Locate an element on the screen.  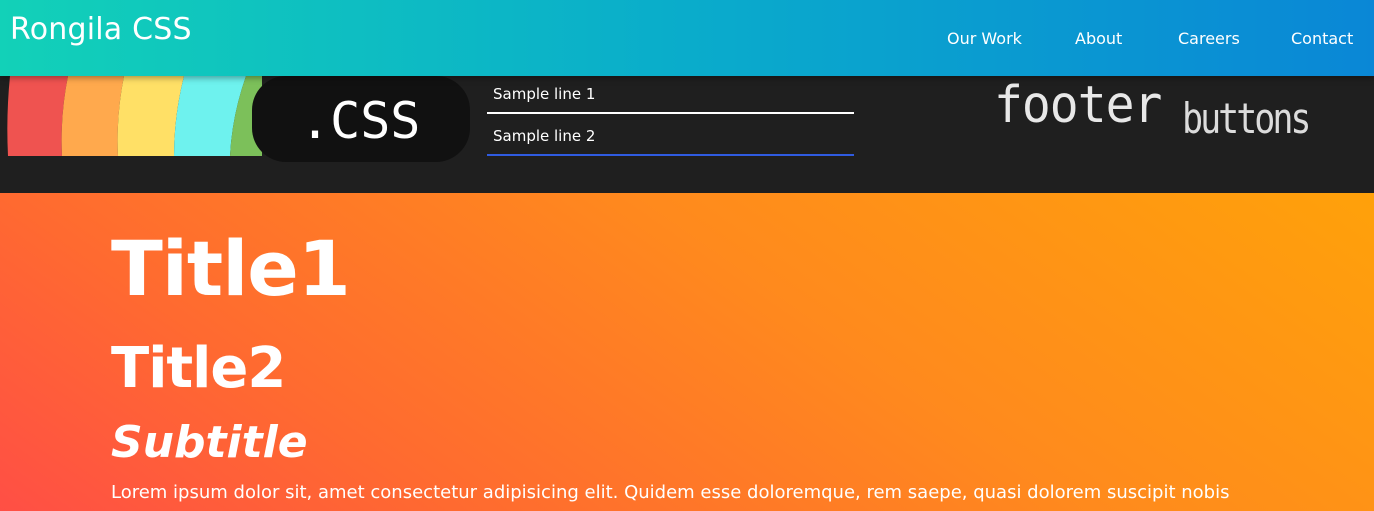
footer-sprite-word: footer is located at coordinates (1078, 105).